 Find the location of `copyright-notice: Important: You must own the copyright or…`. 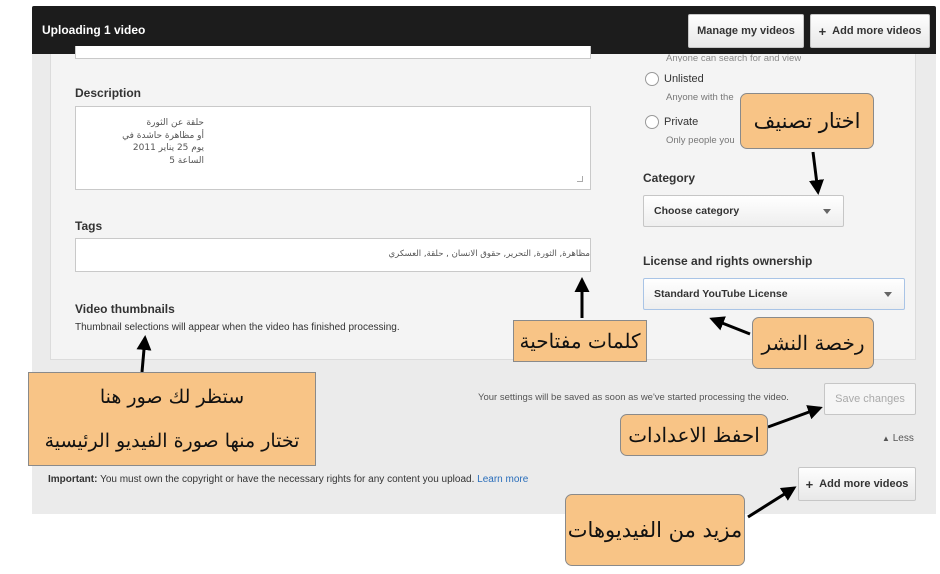

copyright-notice: Important: You must own the copyright or… is located at coordinates (288, 479).